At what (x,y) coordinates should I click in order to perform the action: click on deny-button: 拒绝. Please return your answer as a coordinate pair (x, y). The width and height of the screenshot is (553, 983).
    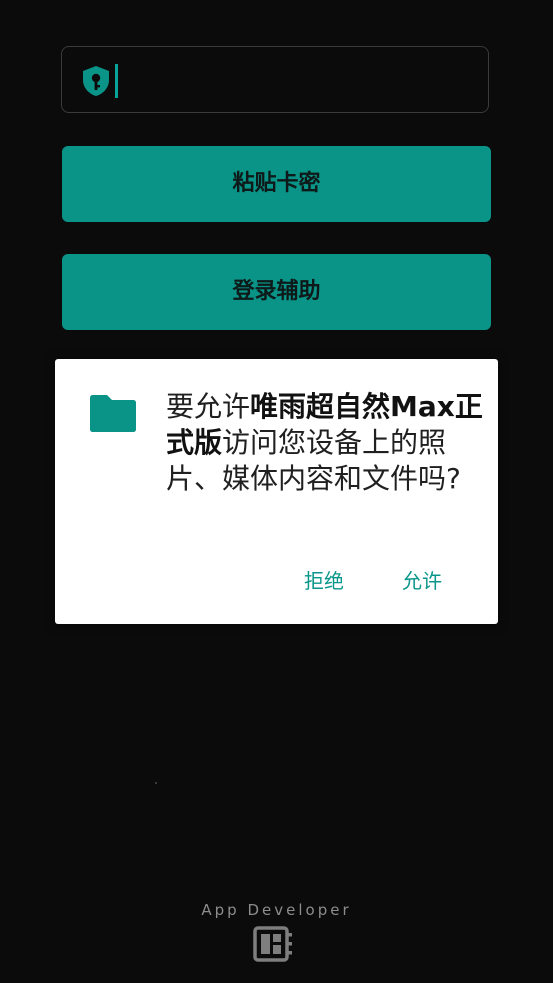
    Looking at the image, I should click on (324, 581).